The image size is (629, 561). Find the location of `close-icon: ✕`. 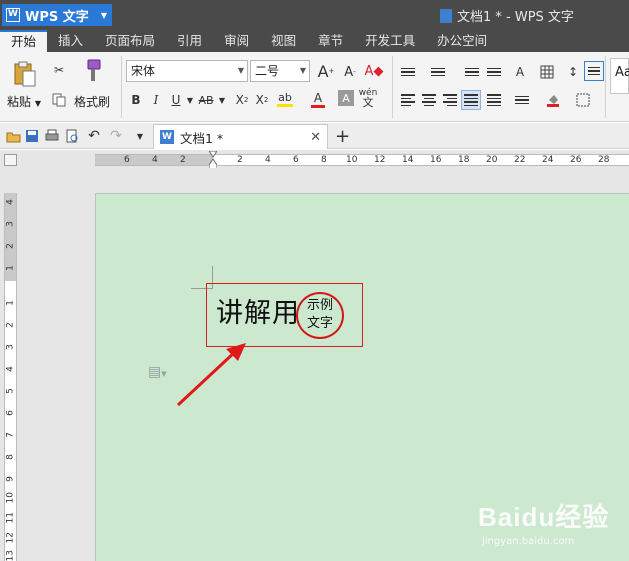

close-icon: ✕ is located at coordinates (315, 137).